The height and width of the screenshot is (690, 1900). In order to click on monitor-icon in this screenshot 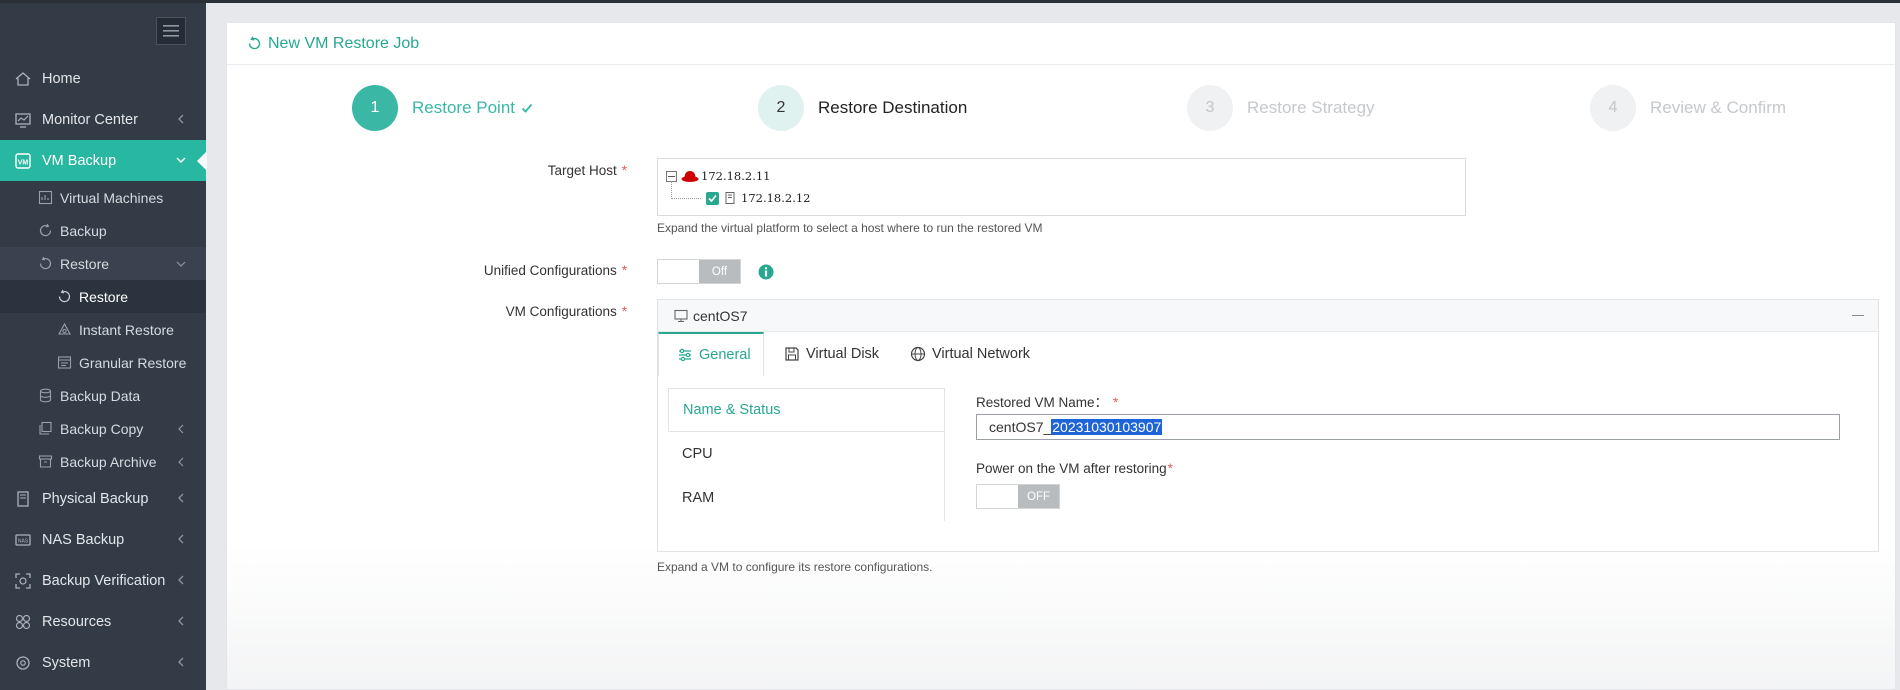, I will do `click(23, 120)`.